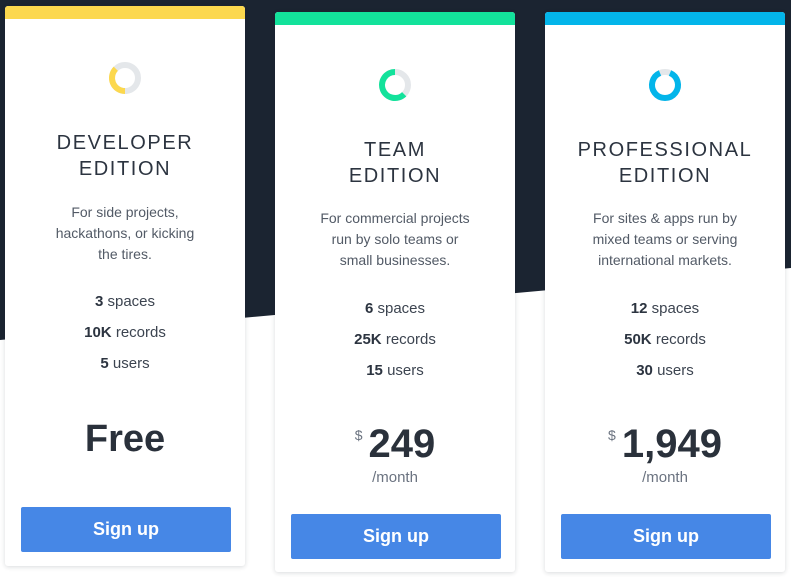  Describe the element at coordinates (665, 163) in the screenshot. I see `plan-name: PROFESSIONAL EDITION` at that location.